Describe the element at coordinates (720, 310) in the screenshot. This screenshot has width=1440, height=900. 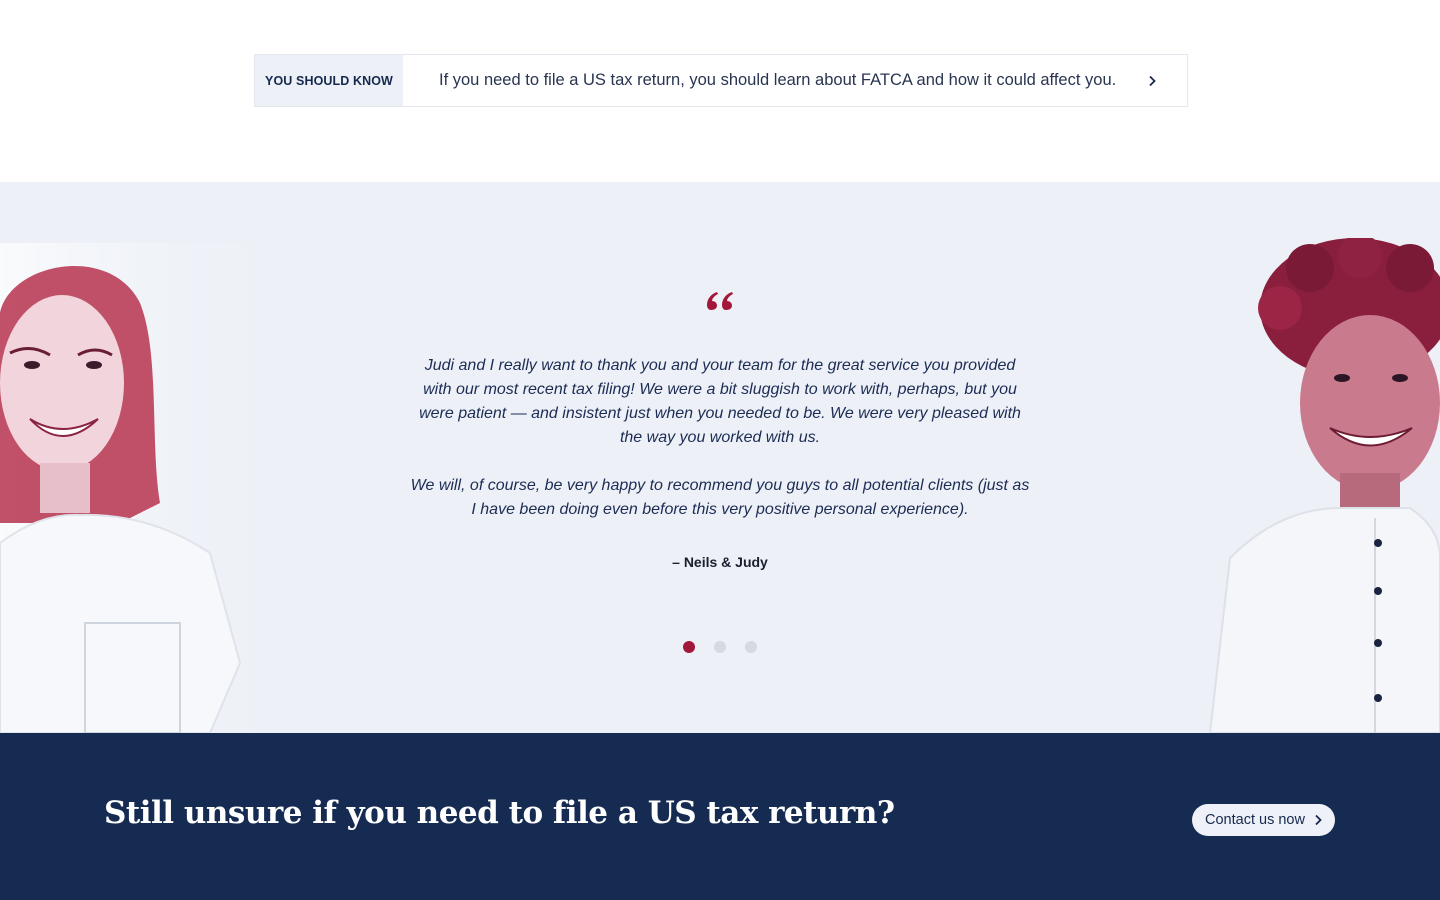
I see `quote-icon` at that location.